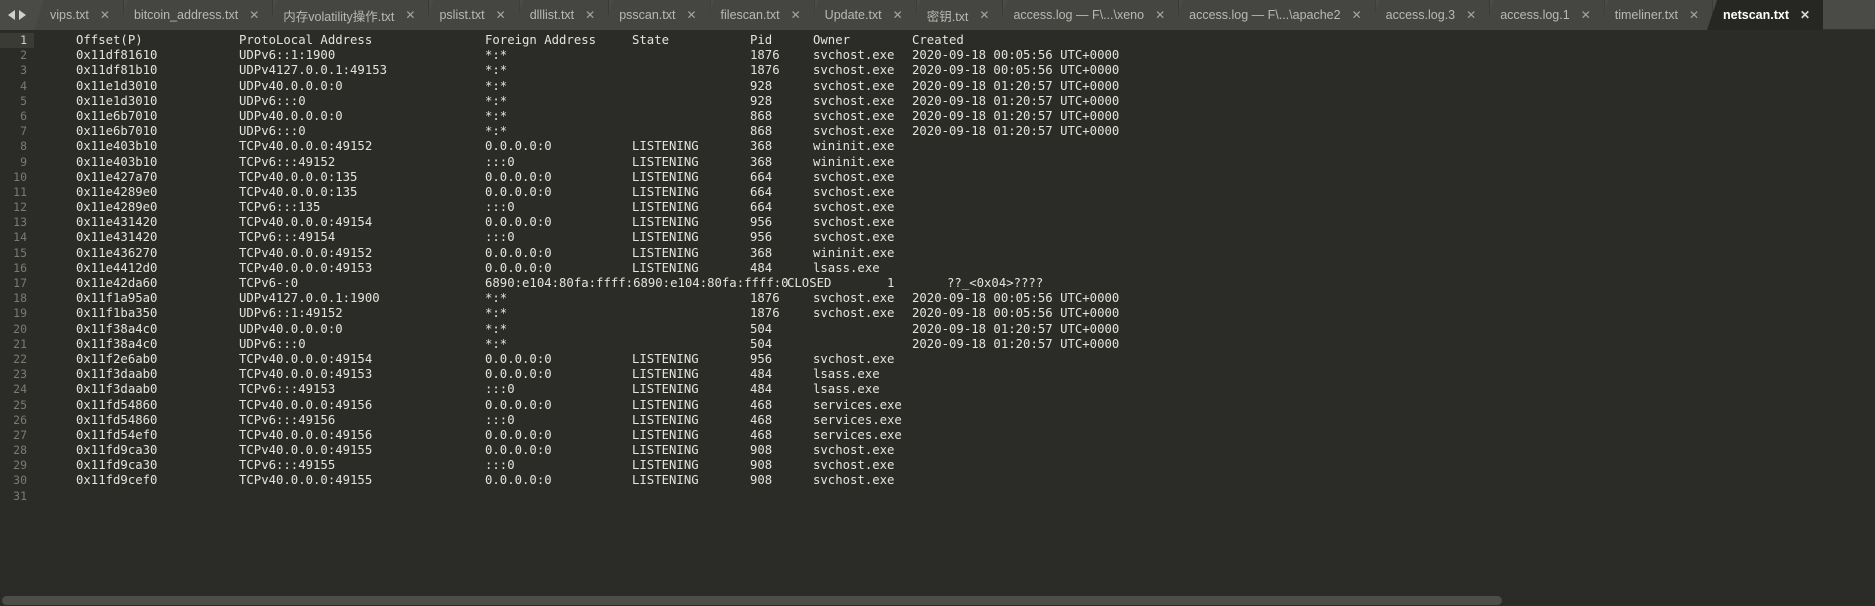 This screenshot has height=606, width=1875. Describe the element at coordinates (552, 15) in the screenshot. I see `tab-label: dlllist.txt` at that location.